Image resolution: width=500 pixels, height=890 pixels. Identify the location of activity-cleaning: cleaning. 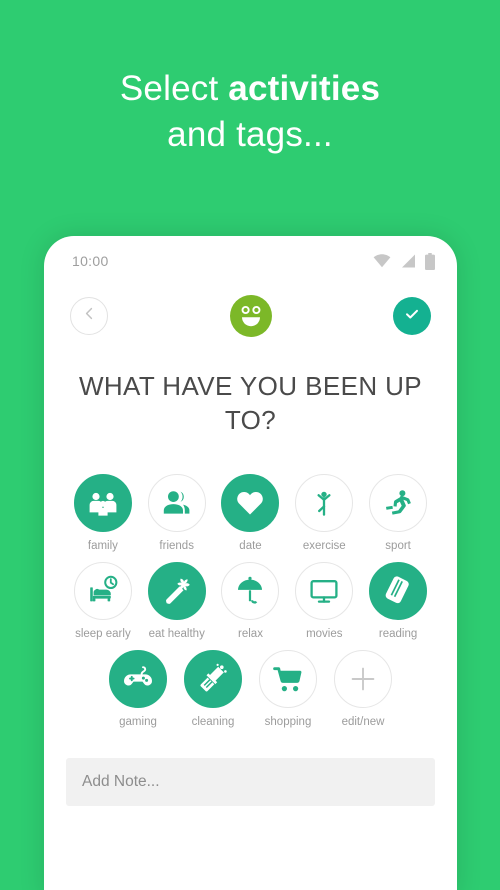
(213, 688).